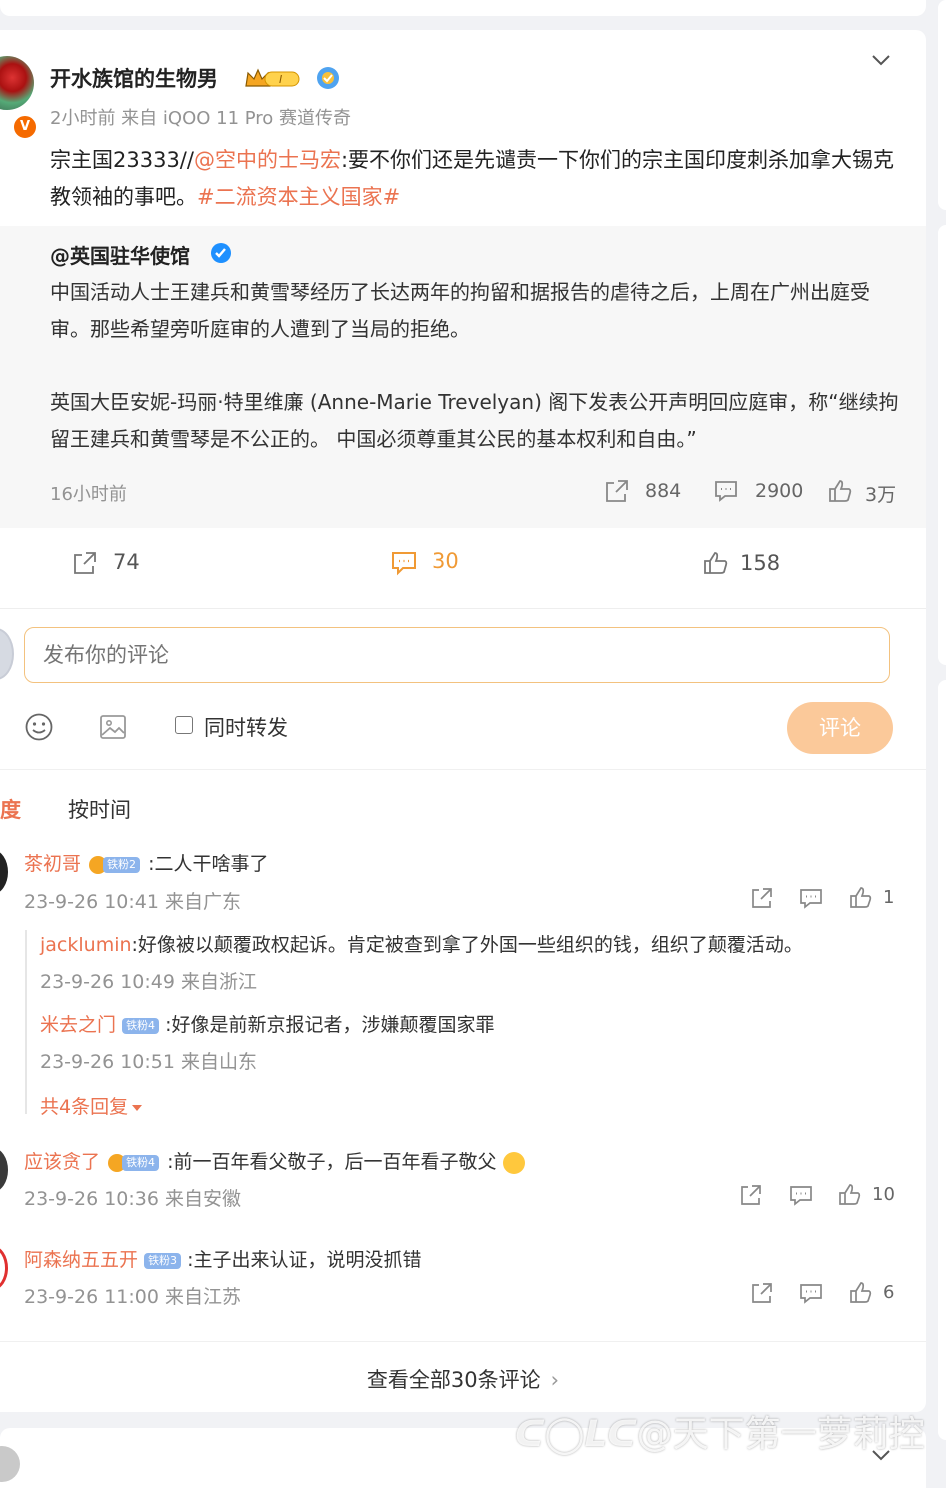 This screenshot has width=946, height=1488. What do you see at coordinates (86, 945) in the screenshot?
I see `reply-user: jacklumin` at bounding box center [86, 945].